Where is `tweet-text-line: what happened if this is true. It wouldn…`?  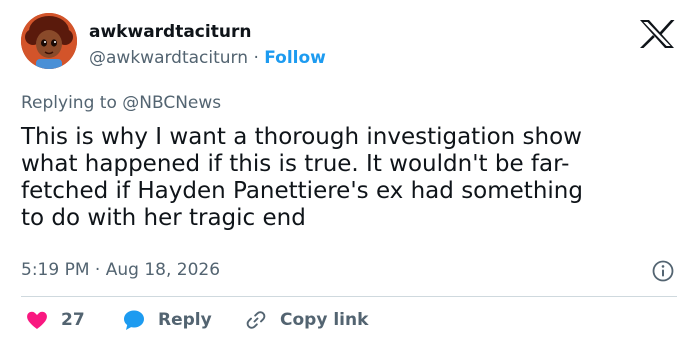 tweet-text-line: what happened if this is true. It wouldn… is located at coordinates (295, 164).